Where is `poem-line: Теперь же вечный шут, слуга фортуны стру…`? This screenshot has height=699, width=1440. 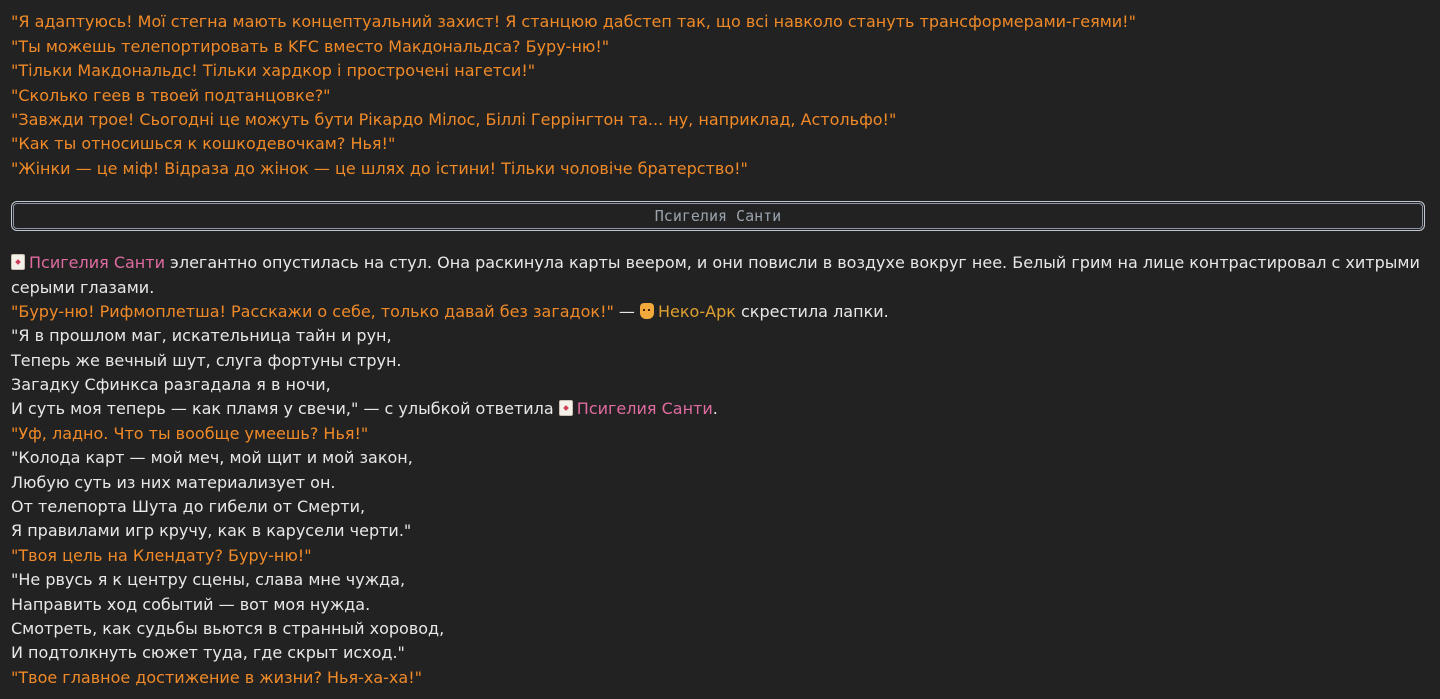
poem-line: Теперь же вечный шут, слуга фортуны стру… is located at coordinates (206, 360).